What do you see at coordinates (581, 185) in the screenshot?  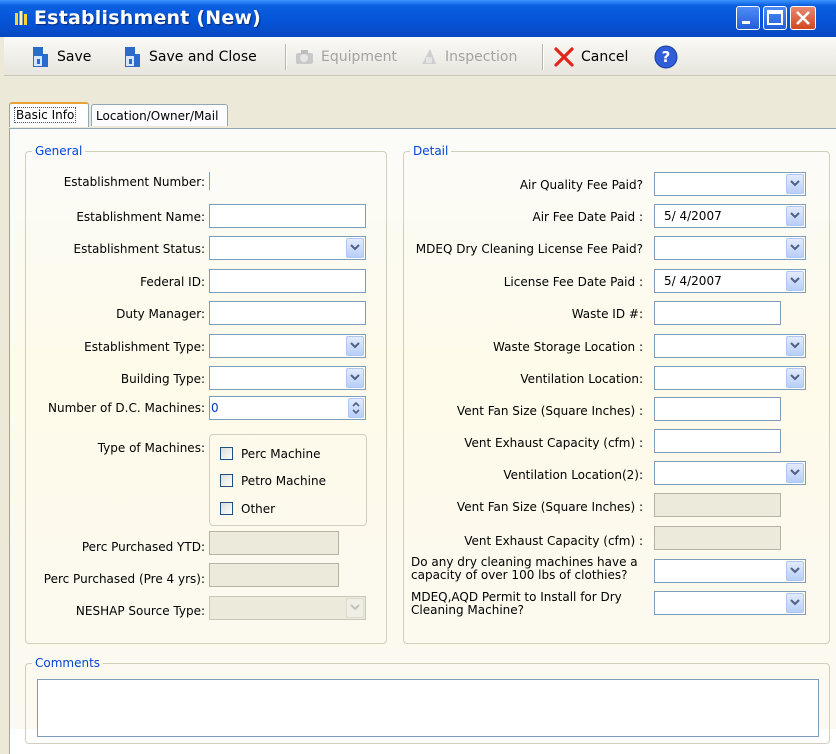 I see `air-quality-fee-paid-label: Air Quality Fee Paid?` at bounding box center [581, 185].